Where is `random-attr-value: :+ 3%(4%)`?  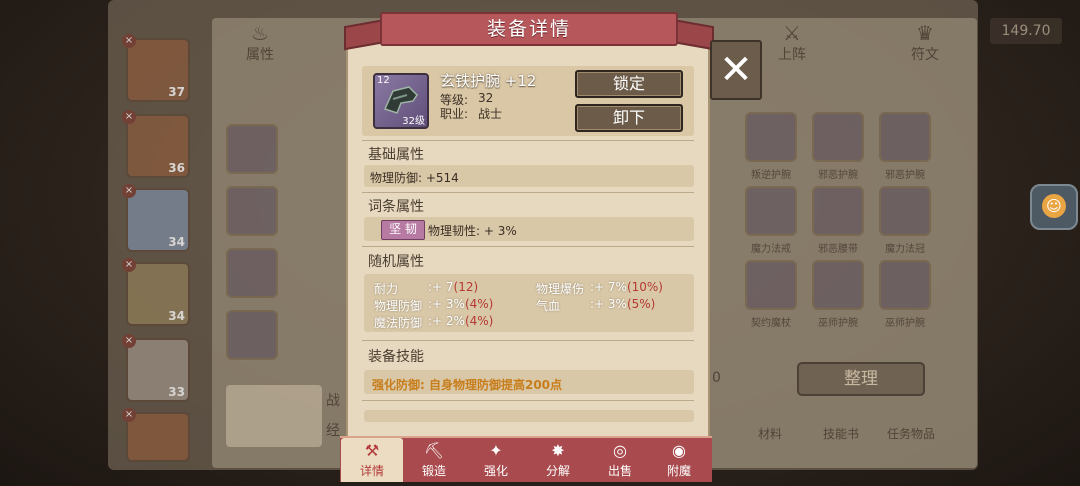 random-attr-value: :+ 3%(4%) is located at coordinates (461, 304).